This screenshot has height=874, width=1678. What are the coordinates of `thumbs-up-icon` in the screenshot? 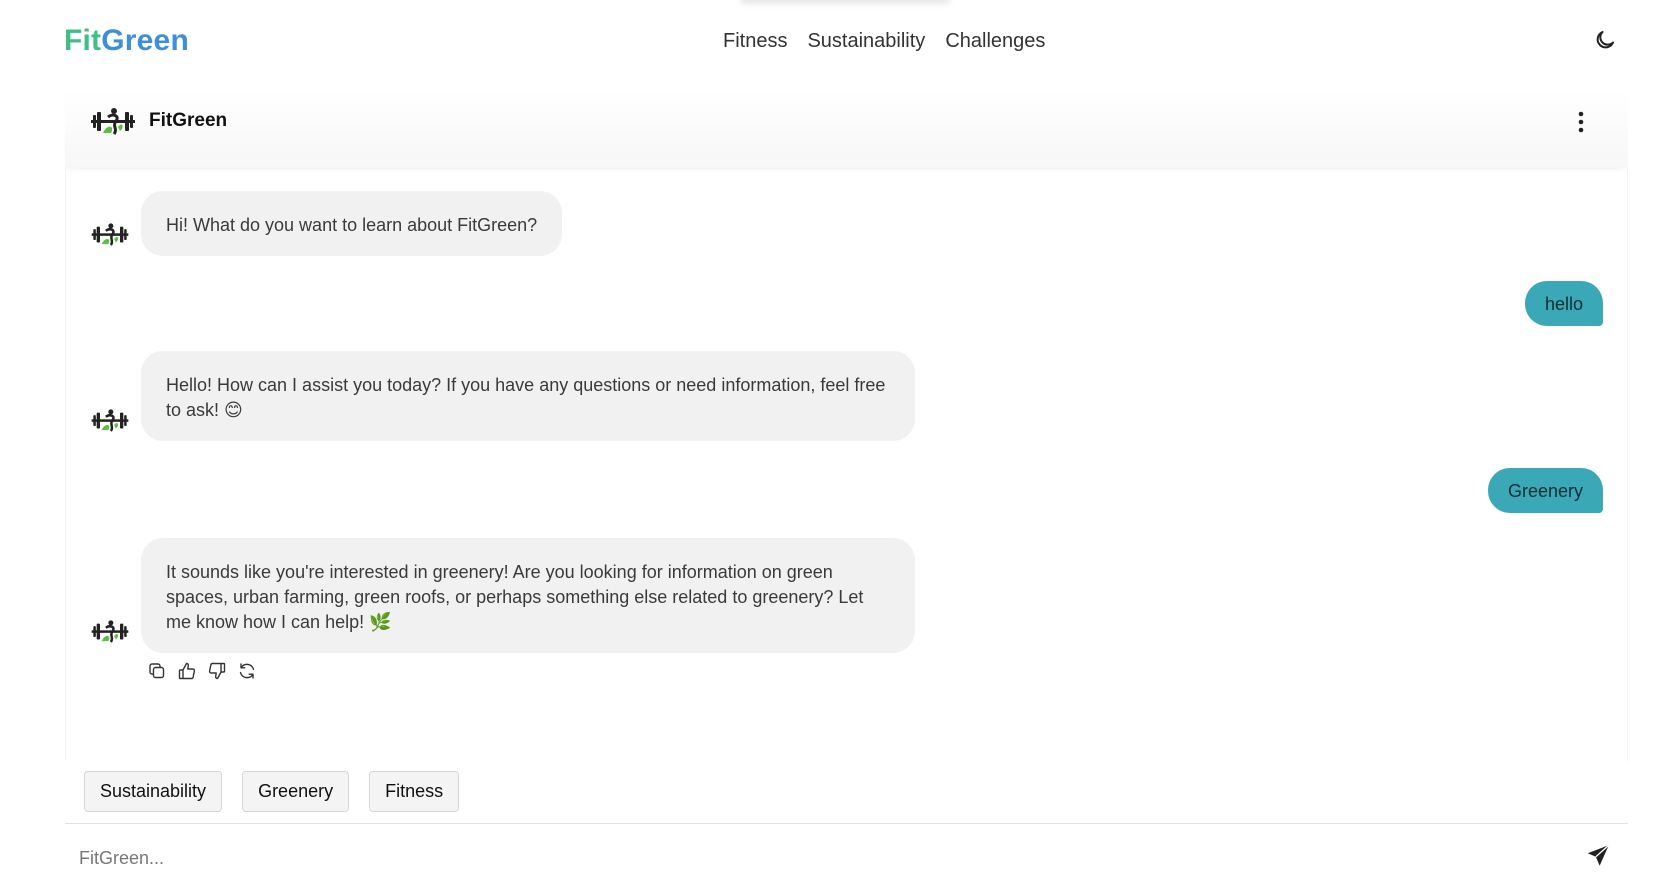 It's located at (187, 671).